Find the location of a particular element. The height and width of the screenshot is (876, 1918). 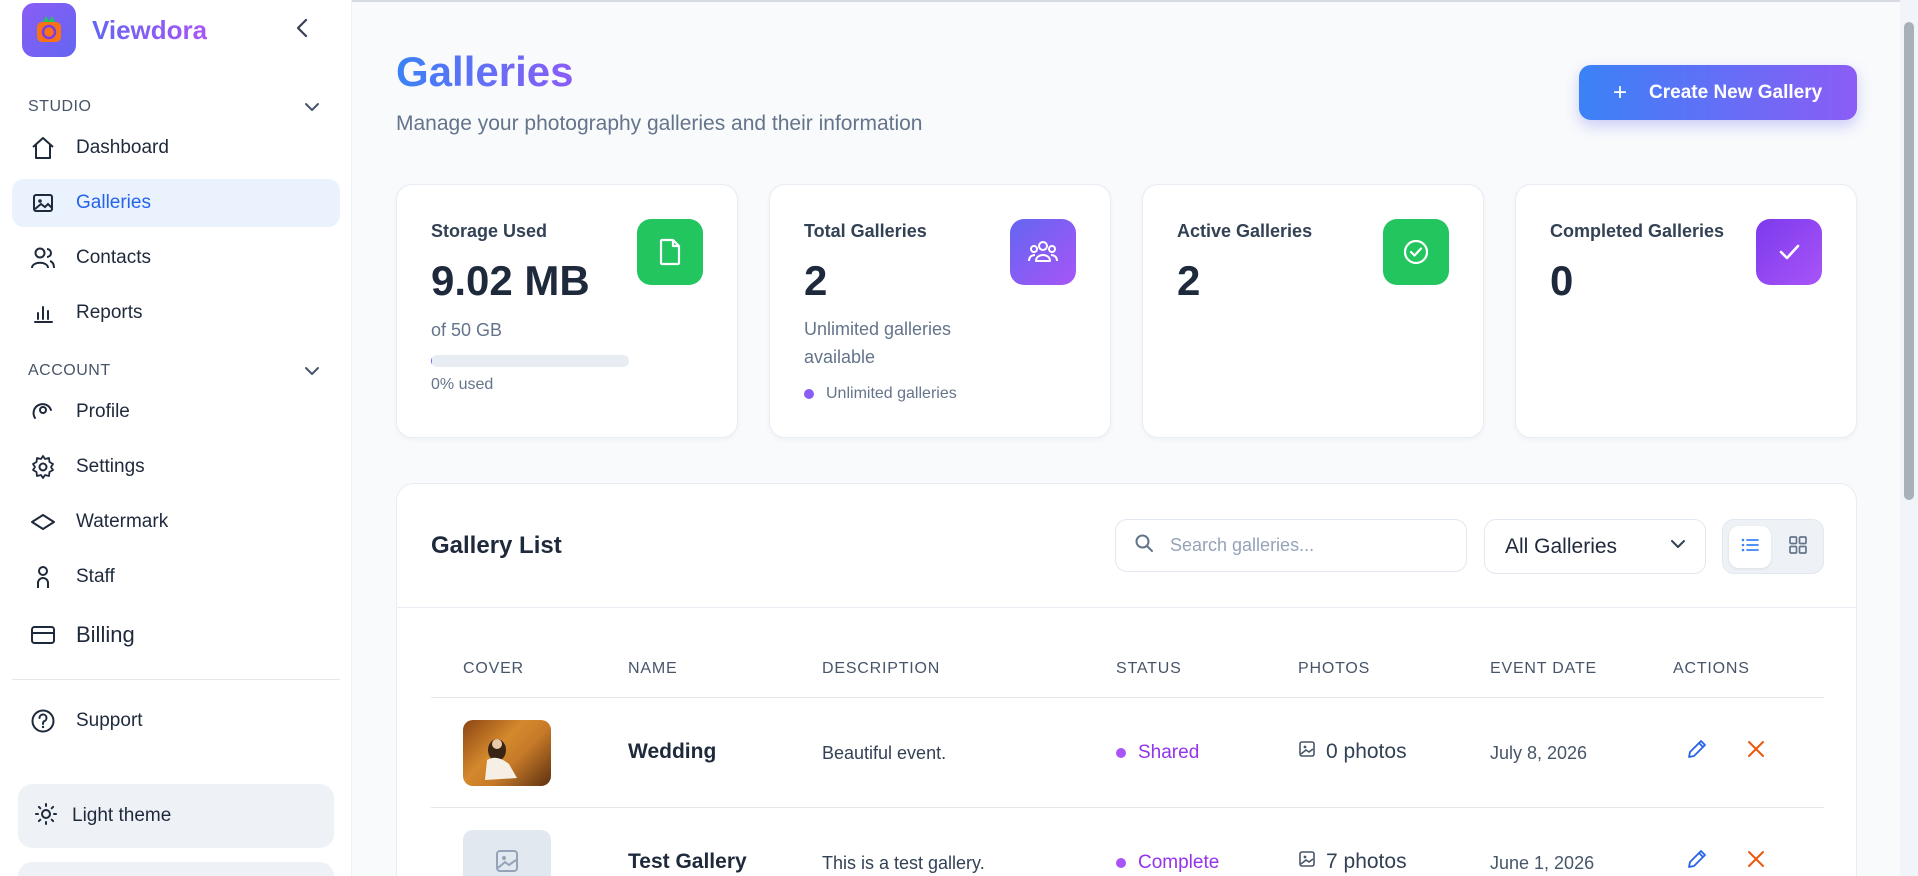

stat-title: Active Galleries is located at coordinates (1245, 231).